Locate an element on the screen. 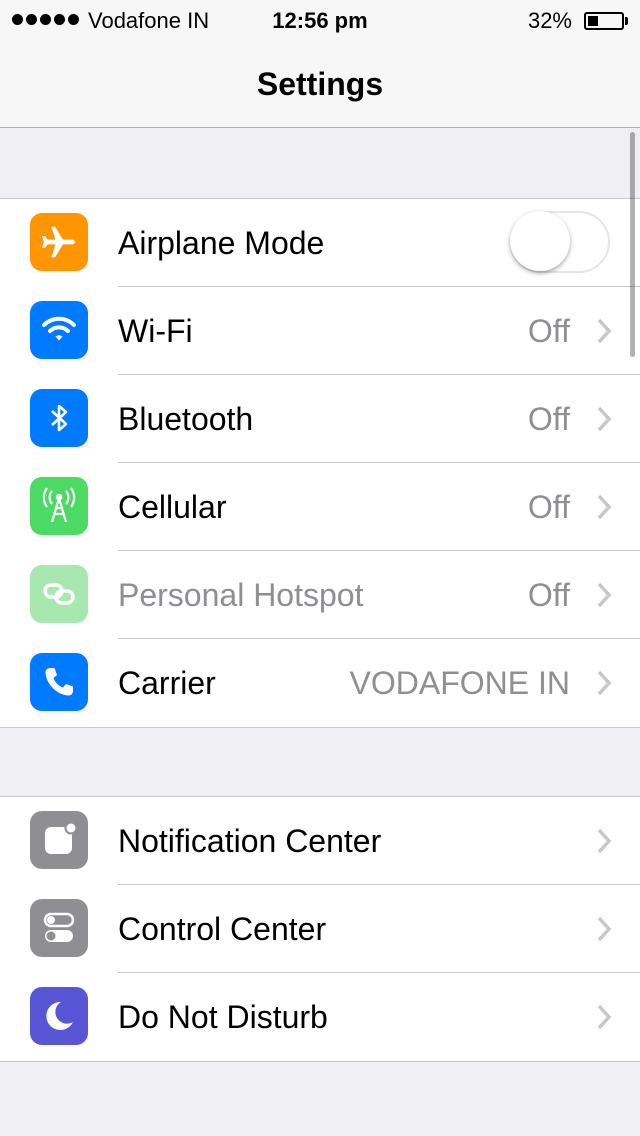 The height and width of the screenshot is (1136, 640). settings-row-carrier: Carrier VODAFONE IN is located at coordinates (320, 683).